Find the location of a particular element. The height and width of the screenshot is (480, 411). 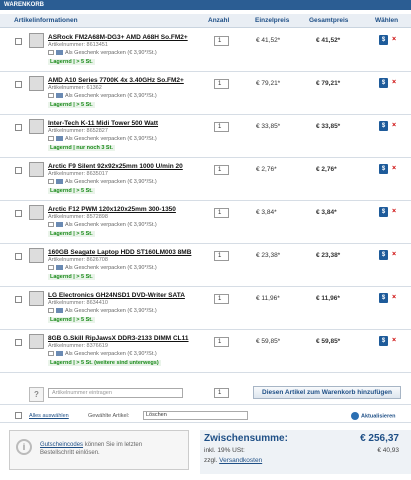

article-number: Artikelnummer: 8634410 is located at coordinates (78, 303).